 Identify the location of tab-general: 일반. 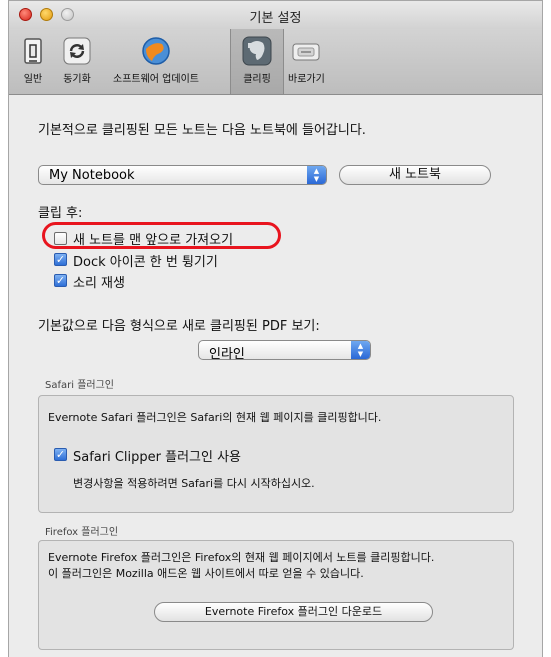
(33, 60).